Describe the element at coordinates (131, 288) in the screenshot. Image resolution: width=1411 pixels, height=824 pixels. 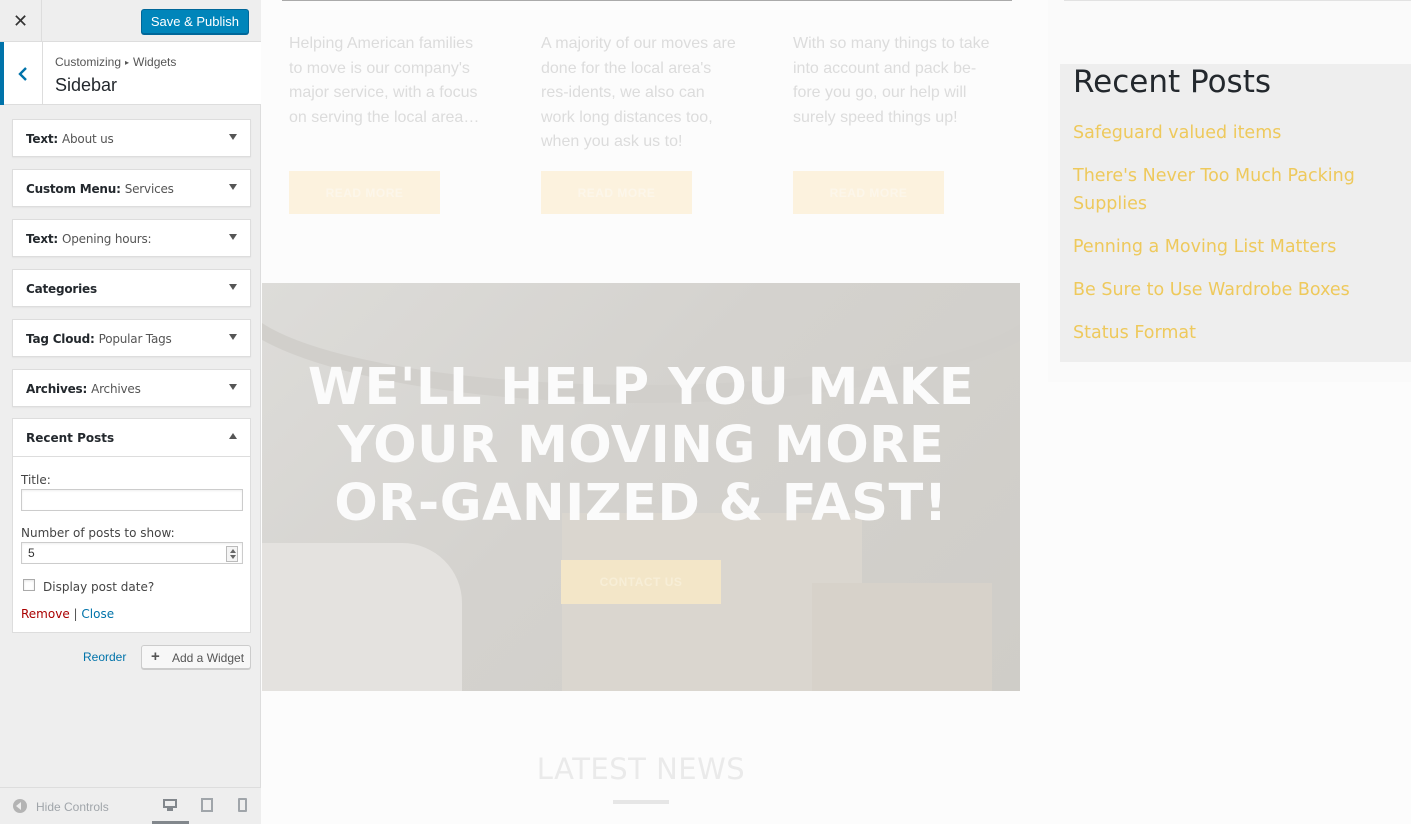
I see `widget-categories: Categories` at that location.